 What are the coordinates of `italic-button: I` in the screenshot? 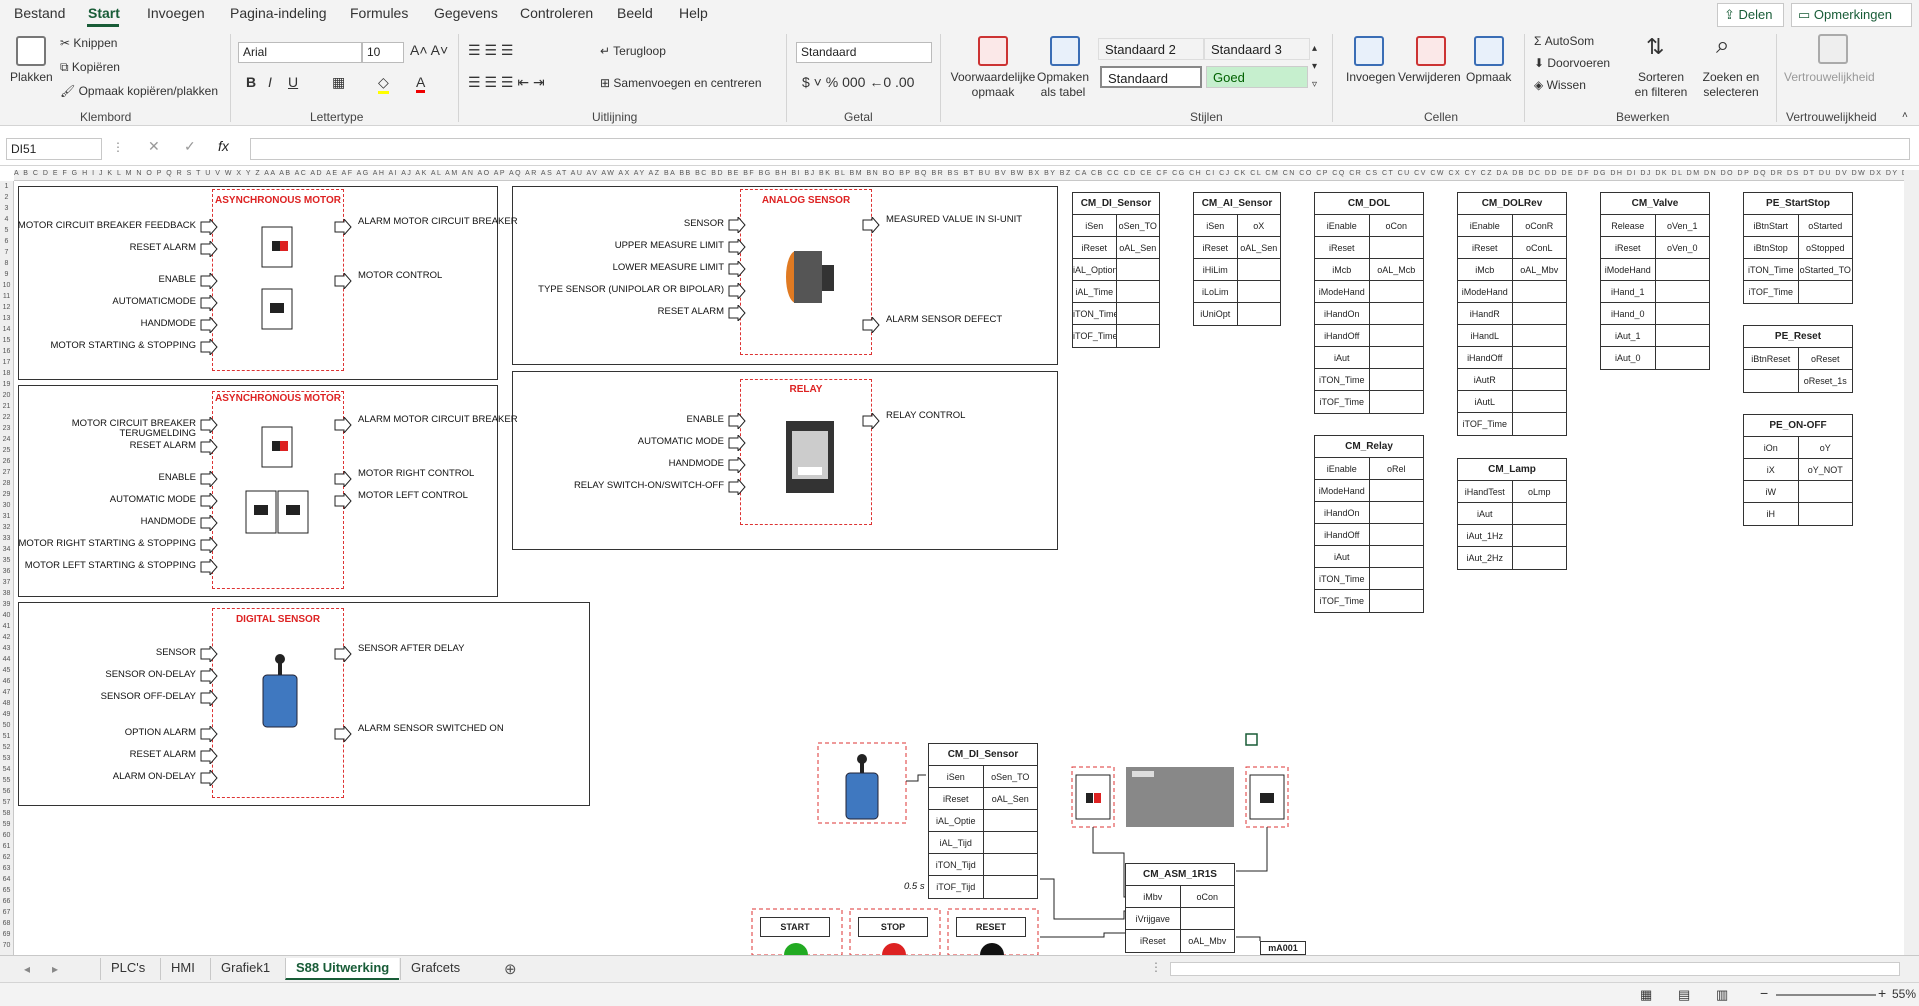 It's located at (270, 82).